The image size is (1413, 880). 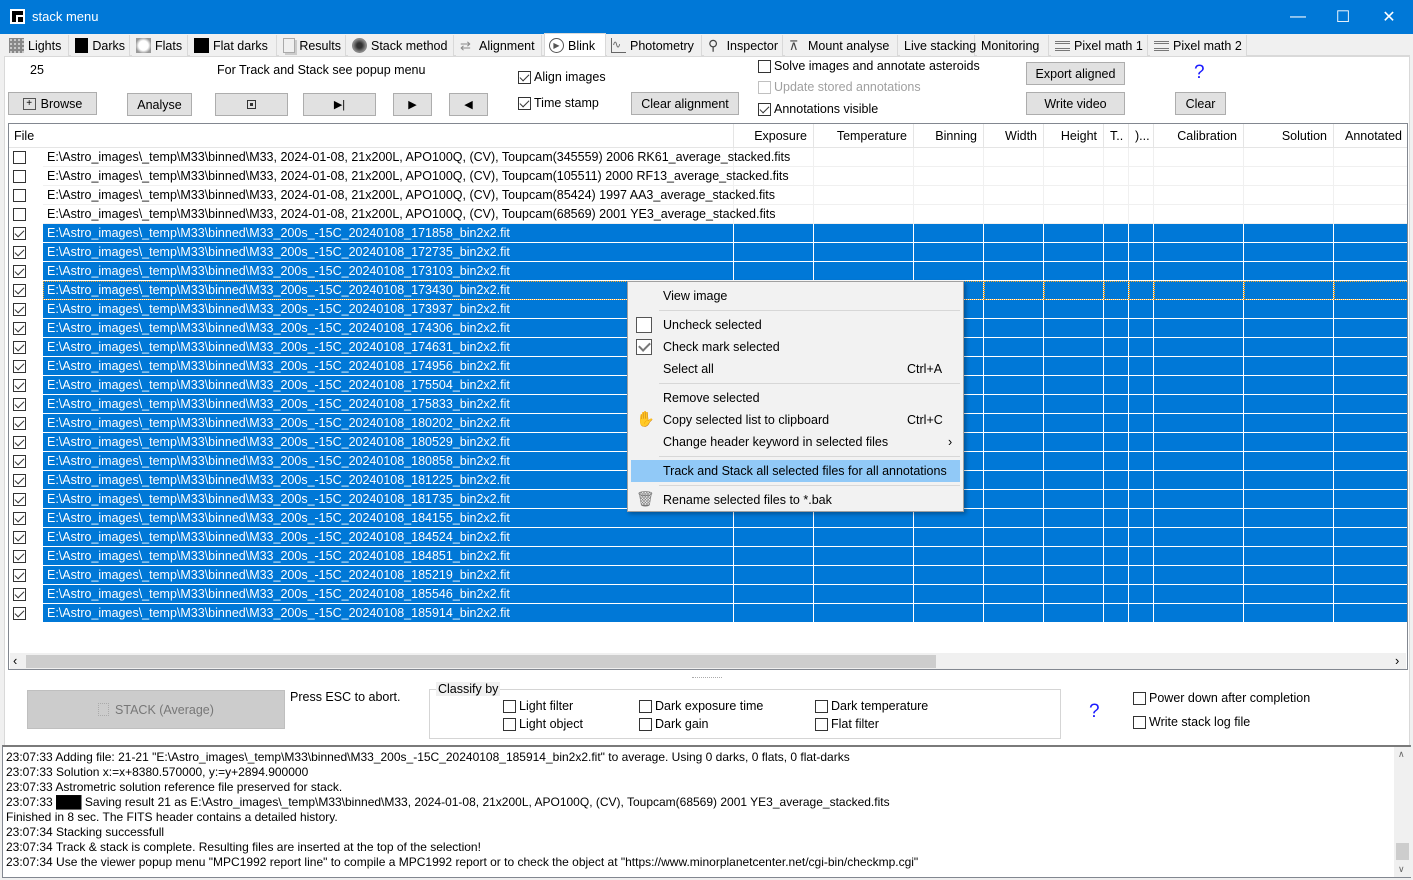 What do you see at coordinates (795, 296) in the screenshot?
I see `menu-item-view-image: View image` at bounding box center [795, 296].